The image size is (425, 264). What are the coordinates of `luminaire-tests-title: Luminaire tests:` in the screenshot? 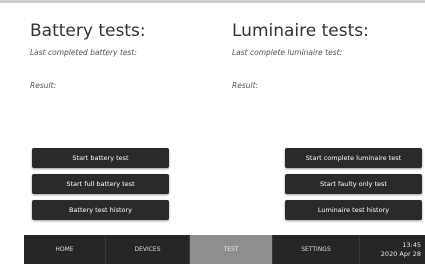 It's located at (300, 31).